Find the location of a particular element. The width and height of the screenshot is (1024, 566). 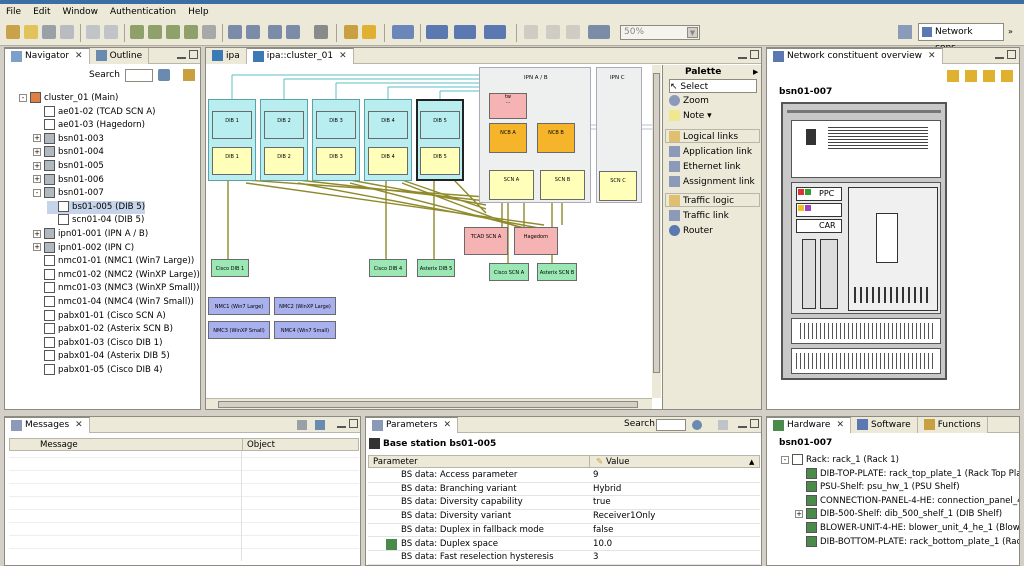

check-icon is located at coordinates (137, 32).